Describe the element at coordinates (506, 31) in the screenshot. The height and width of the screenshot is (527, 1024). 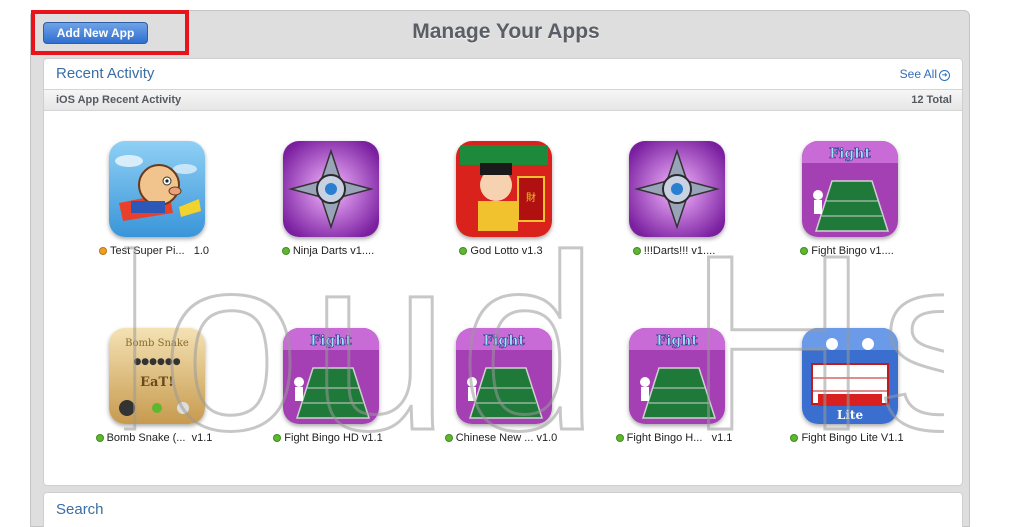
I see `page-title: Manage Your Apps` at that location.